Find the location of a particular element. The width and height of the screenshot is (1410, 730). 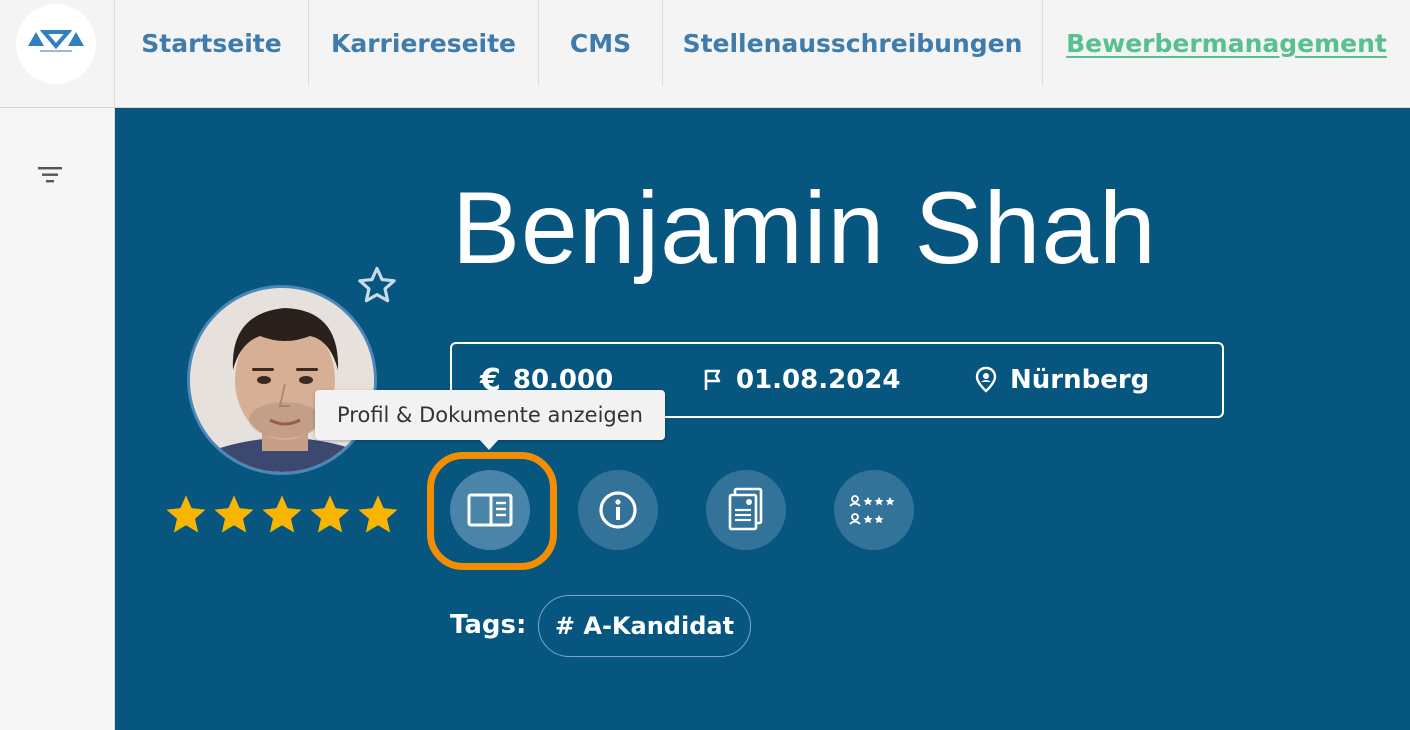

location-value: Nürnberg is located at coordinates (1080, 380).